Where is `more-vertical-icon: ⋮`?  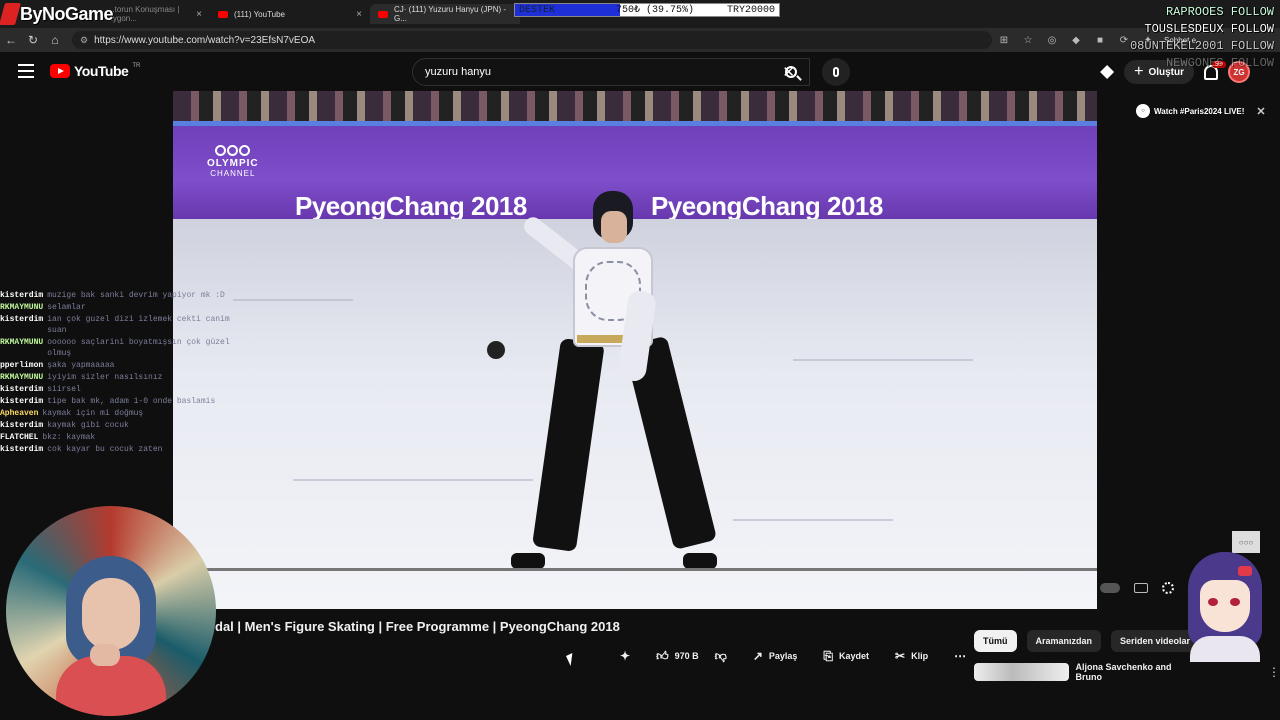 more-vertical-icon: ⋮ is located at coordinates (1274, 672).